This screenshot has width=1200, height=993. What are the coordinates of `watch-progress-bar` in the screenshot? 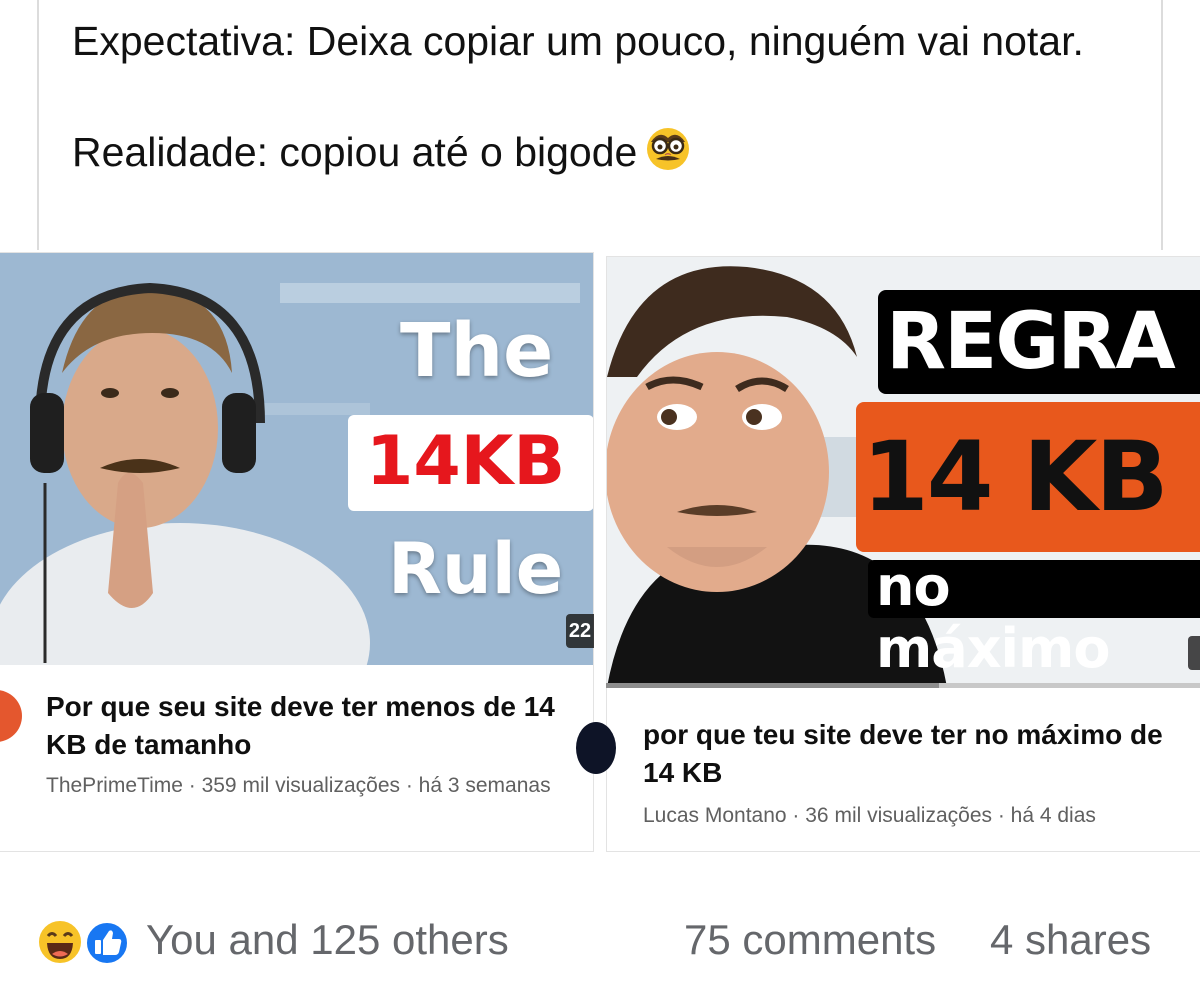 It's located at (903, 685).